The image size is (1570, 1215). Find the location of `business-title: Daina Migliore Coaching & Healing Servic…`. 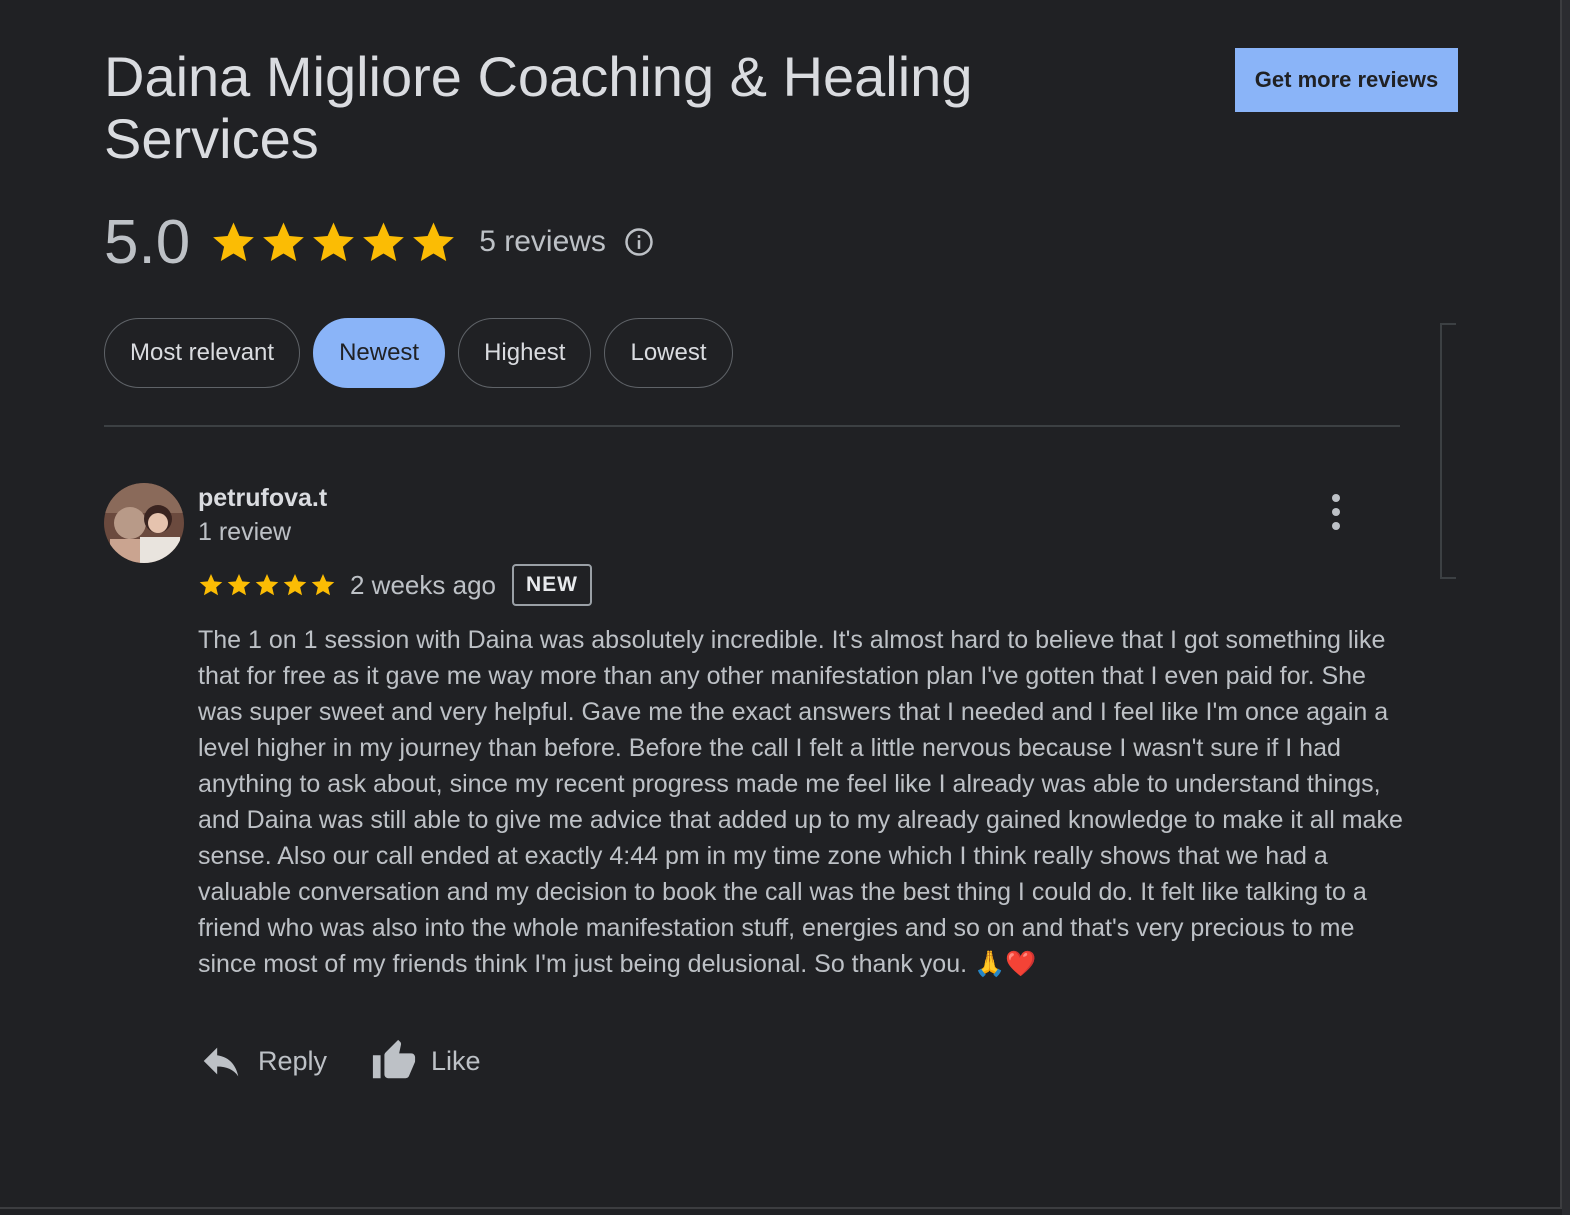

business-title: Daina Migliore Coaching & Healing Servic… is located at coordinates (538, 107).